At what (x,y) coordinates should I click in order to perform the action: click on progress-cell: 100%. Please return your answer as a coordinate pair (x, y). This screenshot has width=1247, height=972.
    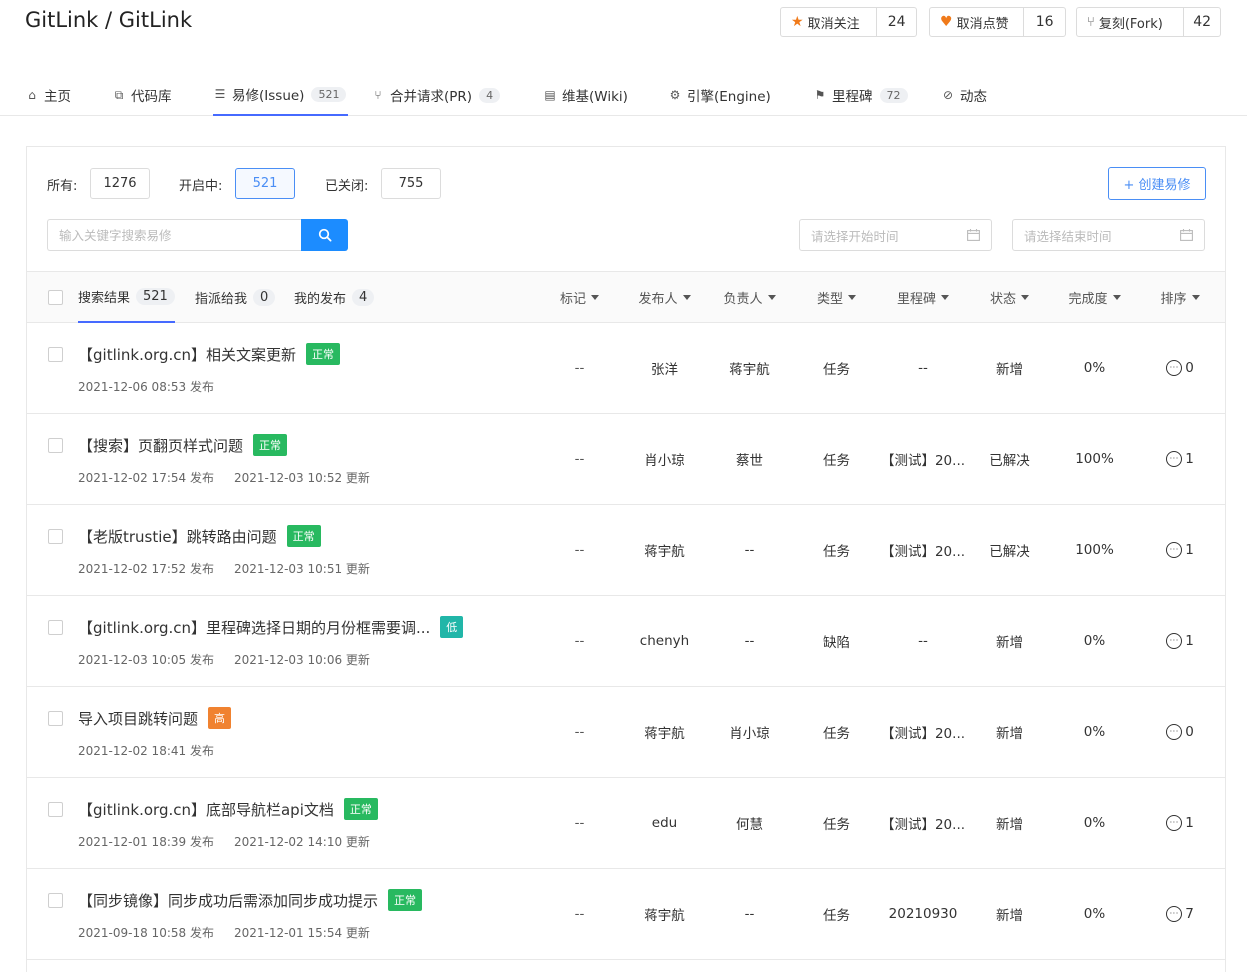
    Looking at the image, I should click on (1094, 550).